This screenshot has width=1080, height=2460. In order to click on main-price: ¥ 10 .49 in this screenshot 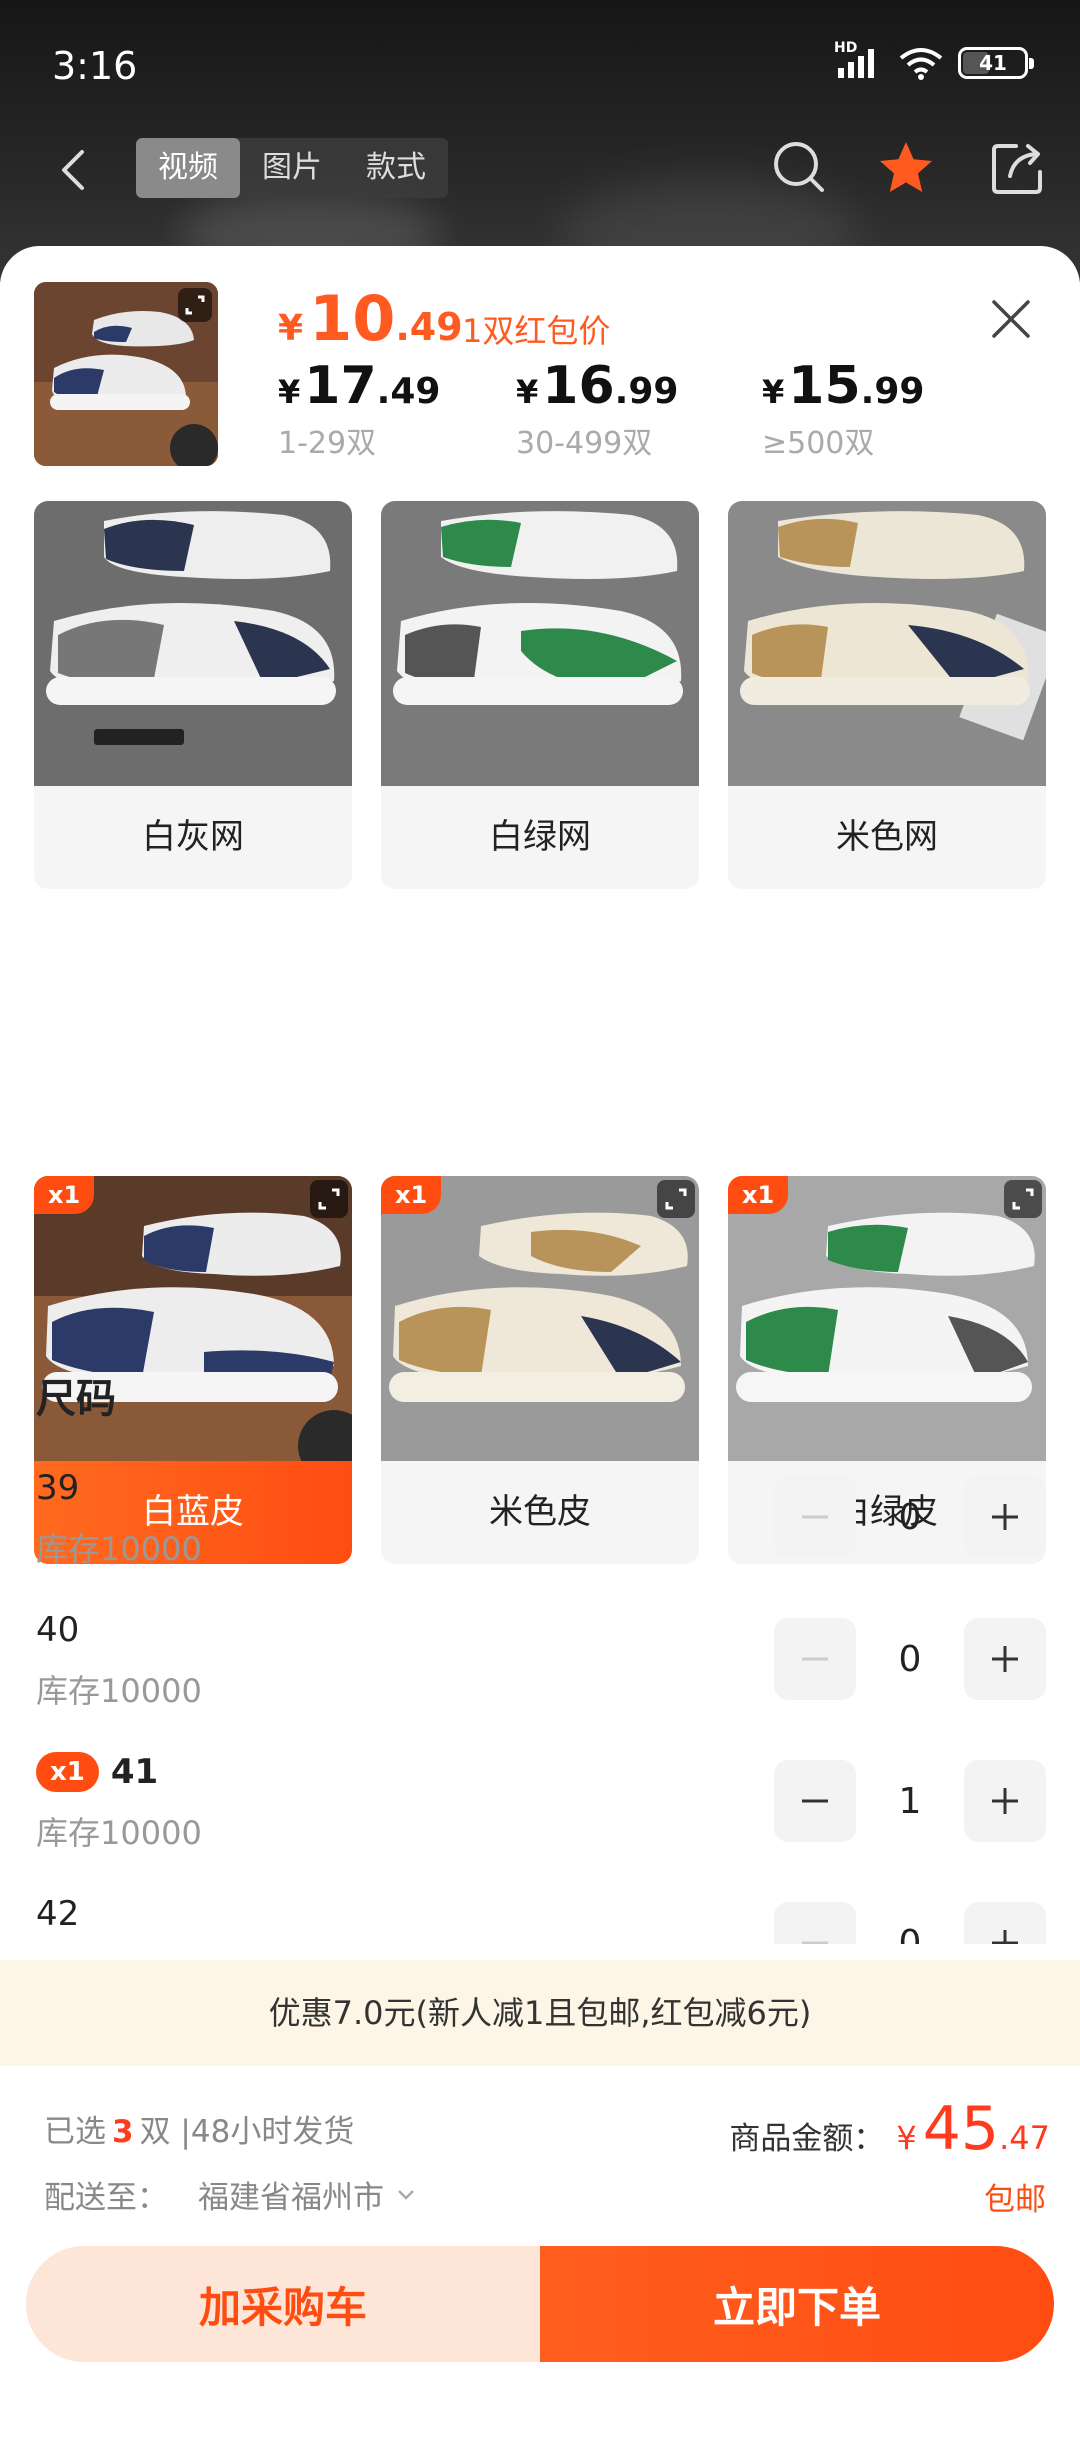, I will do `click(370, 318)`.